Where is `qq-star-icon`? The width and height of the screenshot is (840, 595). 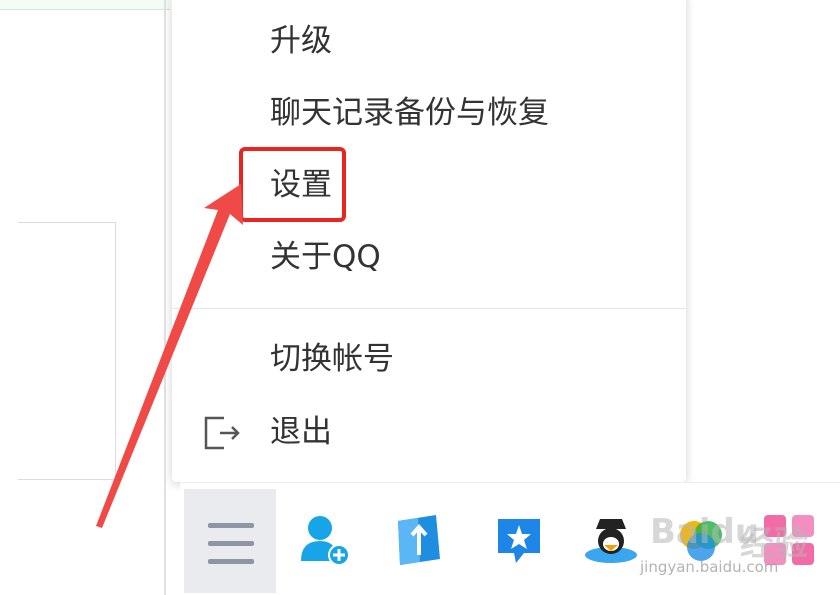
qq-star-icon is located at coordinates (519, 540).